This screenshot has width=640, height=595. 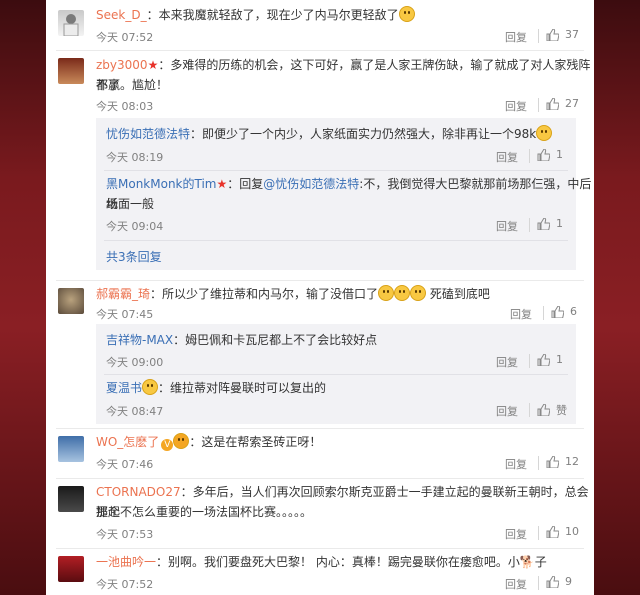 What do you see at coordinates (264, 294) in the screenshot?
I see `comment-text: ：所以少了维拉蒂和内马尔，输了没借口了` at bounding box center [264, 294].